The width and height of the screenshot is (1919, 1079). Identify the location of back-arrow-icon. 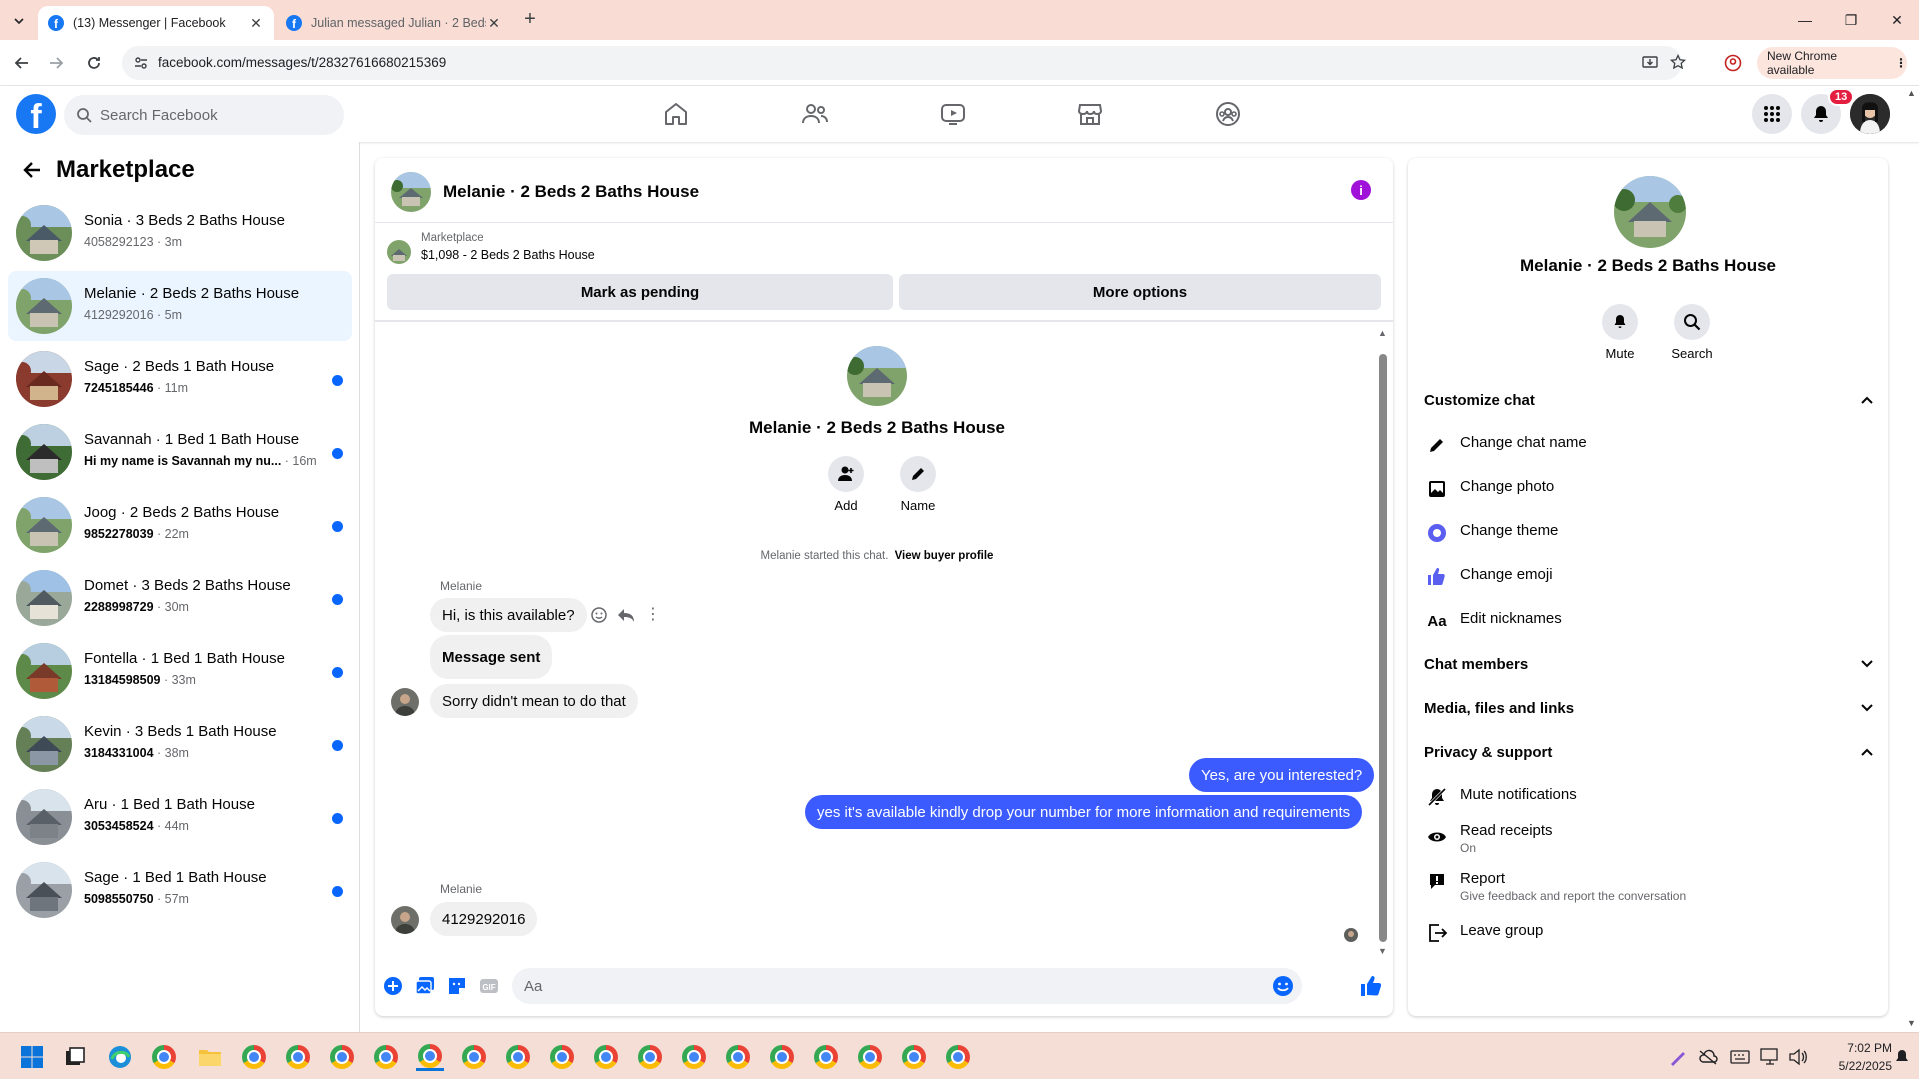
(32, 170).